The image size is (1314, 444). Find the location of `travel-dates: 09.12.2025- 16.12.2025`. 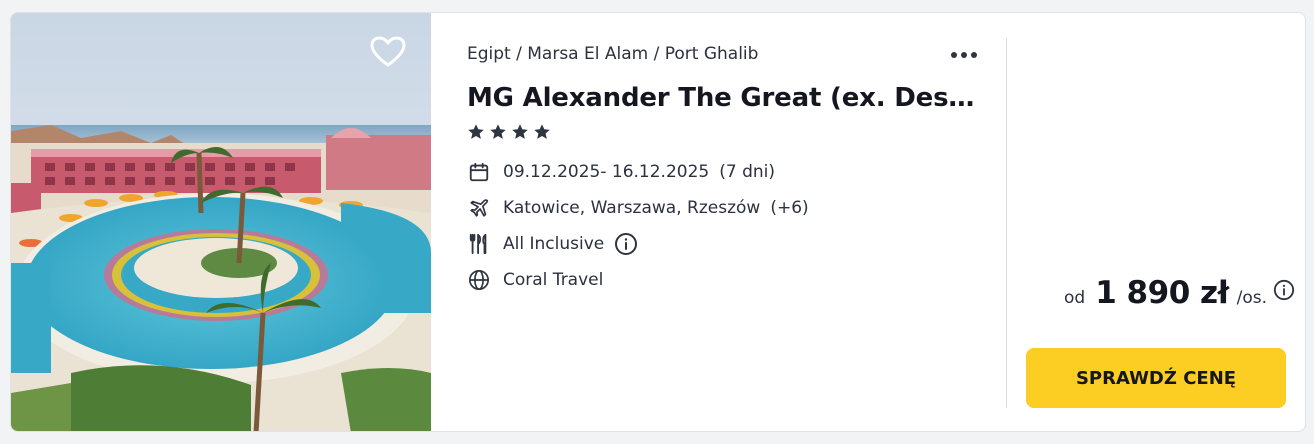

travel-dates: 09.12.2025- 16.12.2025 is located at coordinates (606, 172).